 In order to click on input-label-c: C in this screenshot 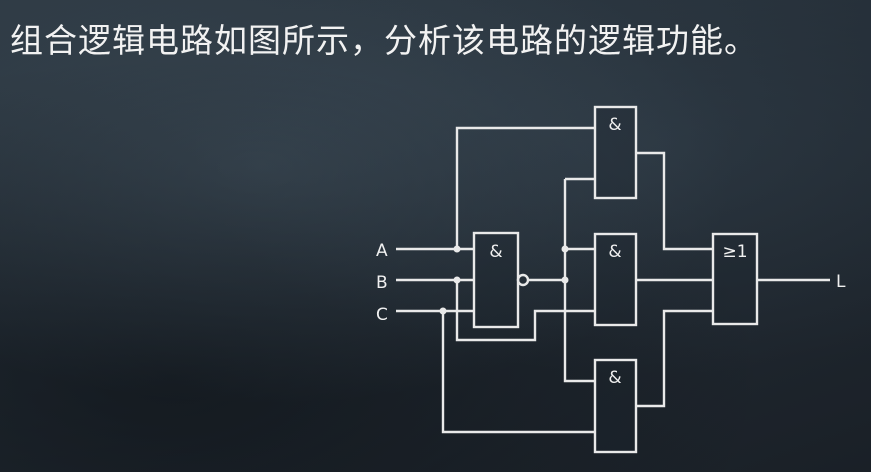, I will do `click(382, 315)`.